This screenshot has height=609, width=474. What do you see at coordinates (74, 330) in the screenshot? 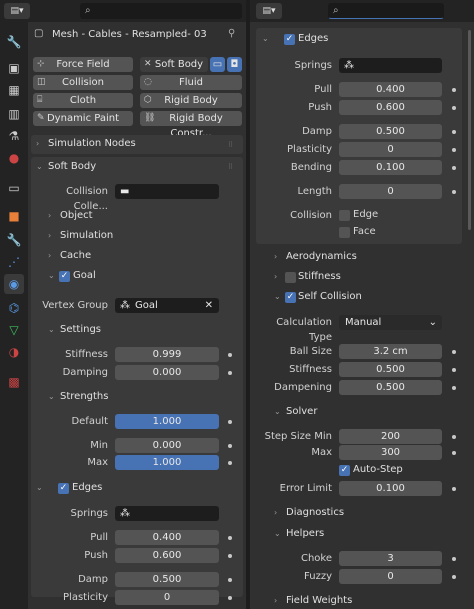
I see `settings-subpanel-header: ⌄ Settings` at bounding box center [74, 330].